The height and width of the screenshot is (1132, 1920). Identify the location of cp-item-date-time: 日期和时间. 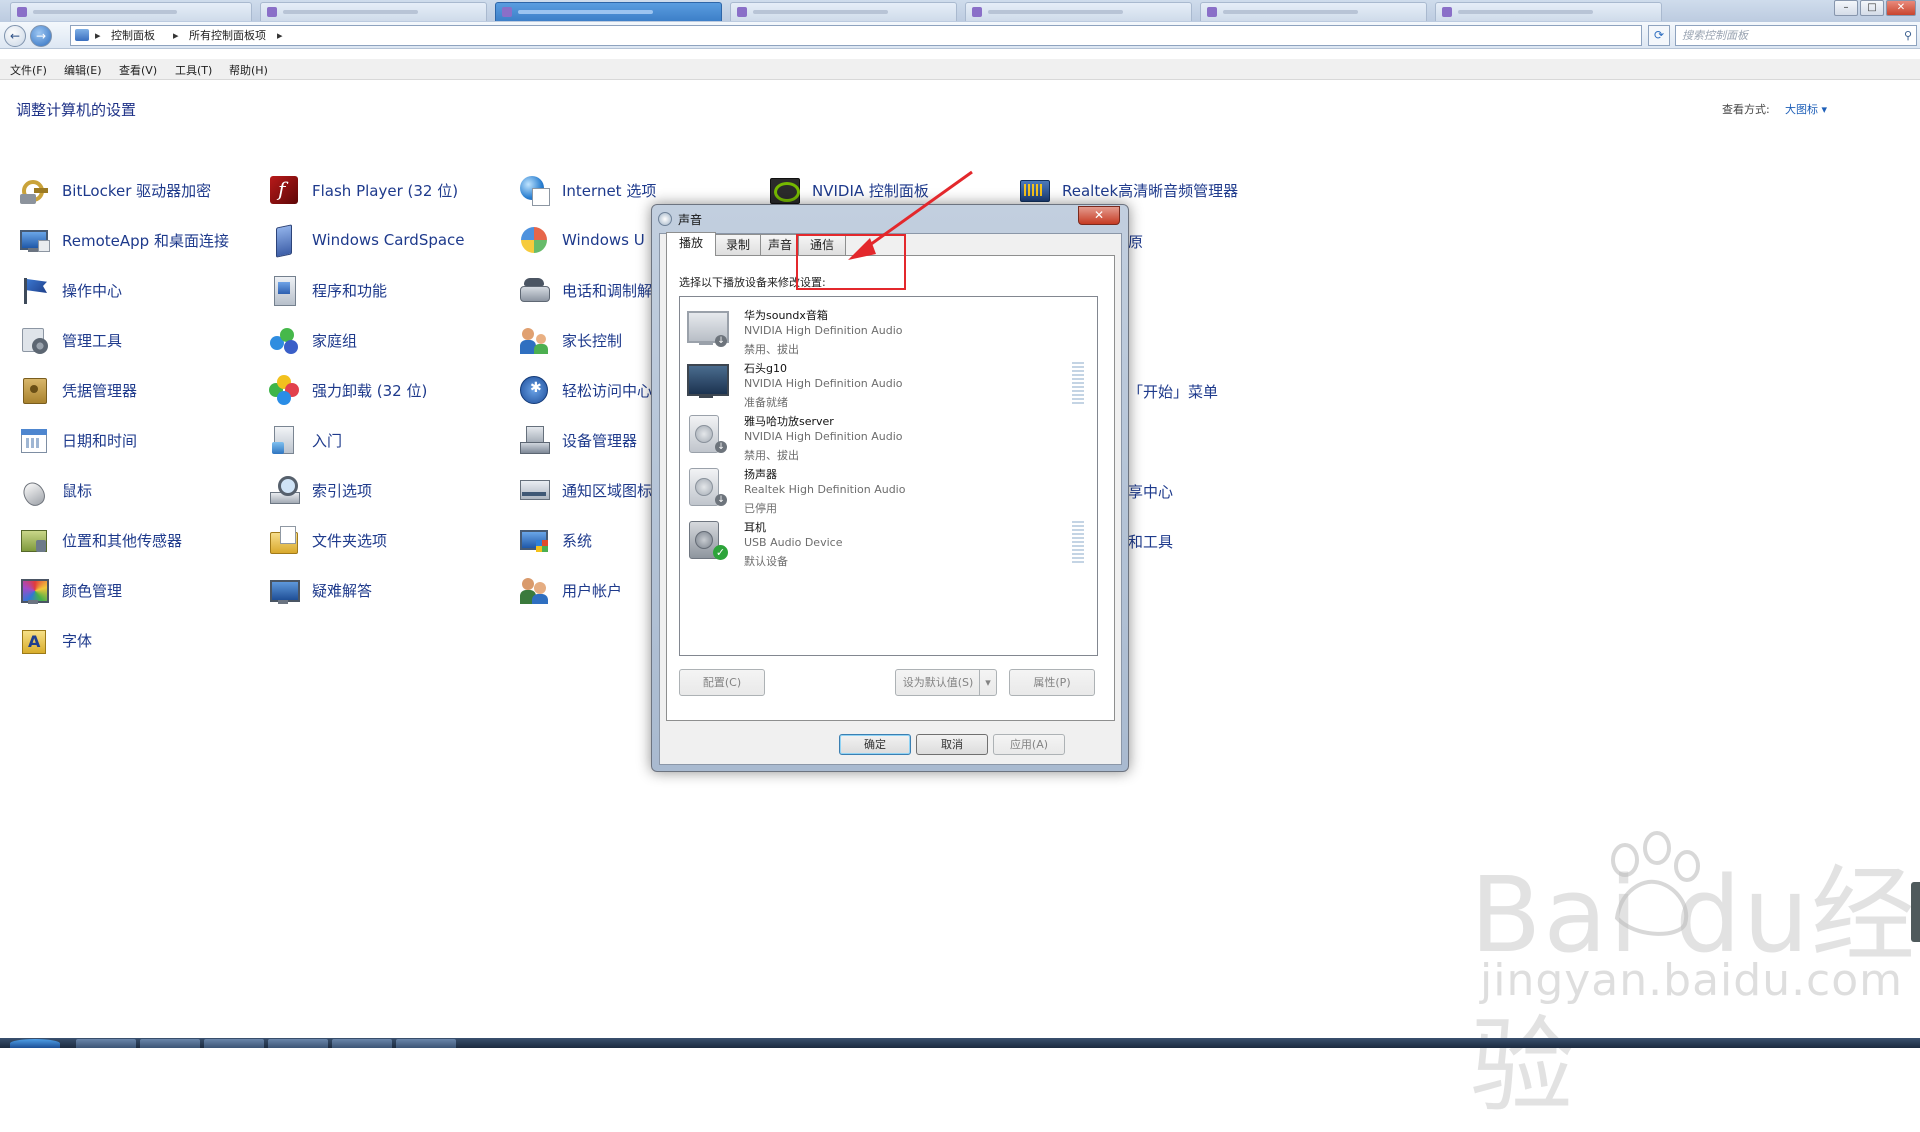
(77, 440).